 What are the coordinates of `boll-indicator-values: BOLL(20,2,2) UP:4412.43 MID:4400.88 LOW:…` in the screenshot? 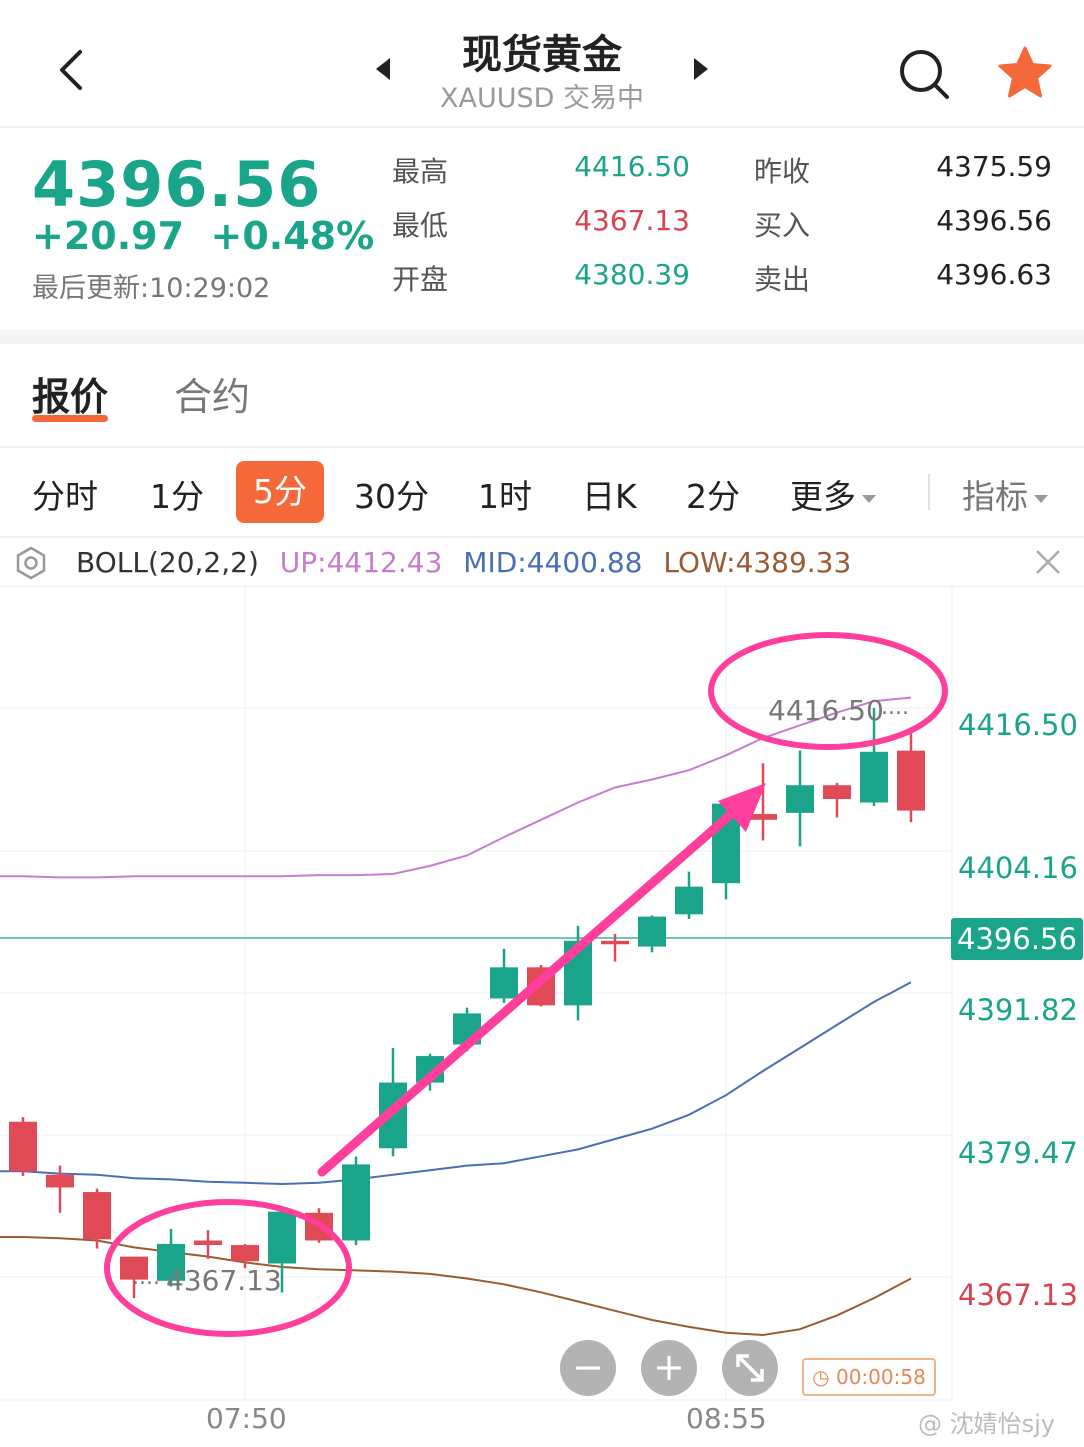 It's located at (469, 562).